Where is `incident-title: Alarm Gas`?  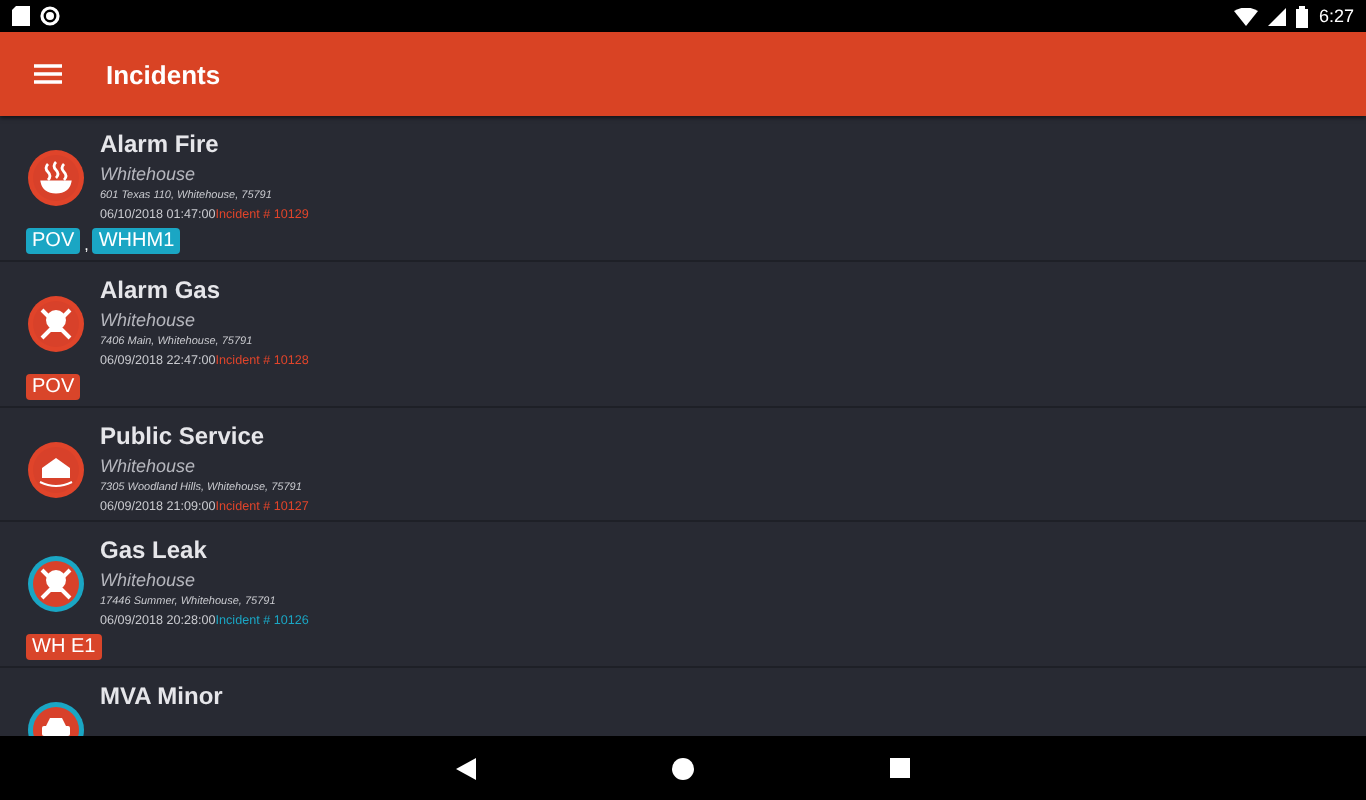
incident-title: Alarm Gas is located at coordinates (161, 290).